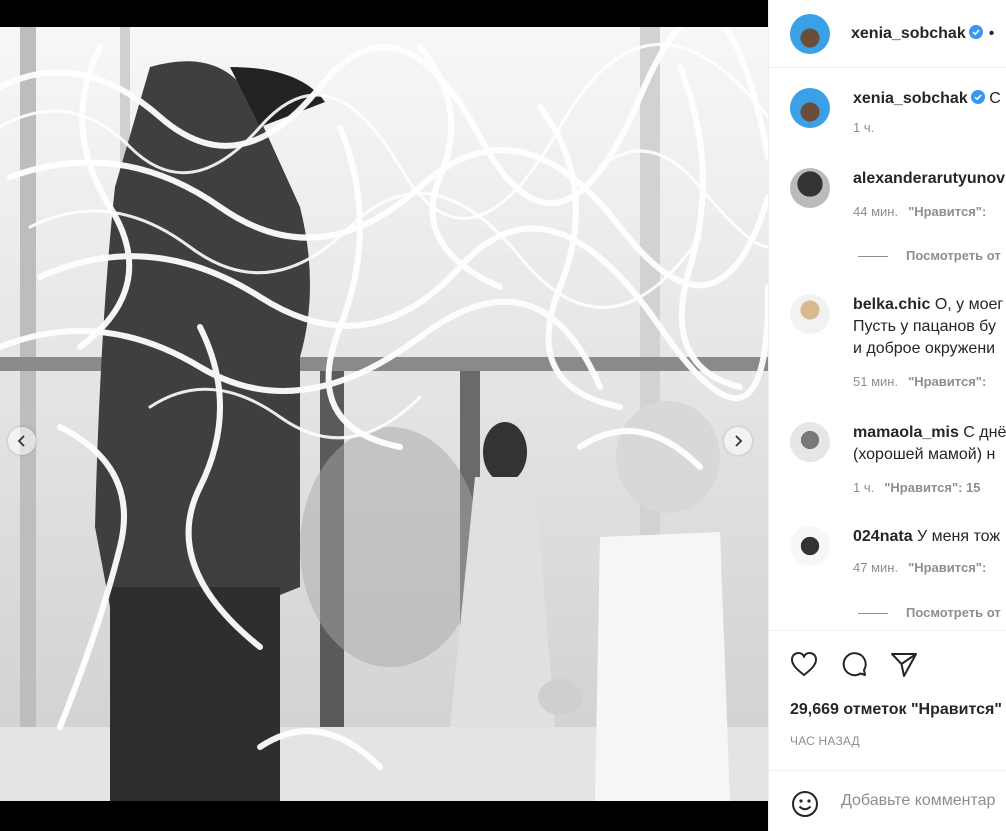 The width and height of the screenshot is (1006, 831). What do you see at coordinates (896, 710) in the screenshot?
I see `likes-count: 29,669 отметок "Нравится"` at bounding box center [896, 710].